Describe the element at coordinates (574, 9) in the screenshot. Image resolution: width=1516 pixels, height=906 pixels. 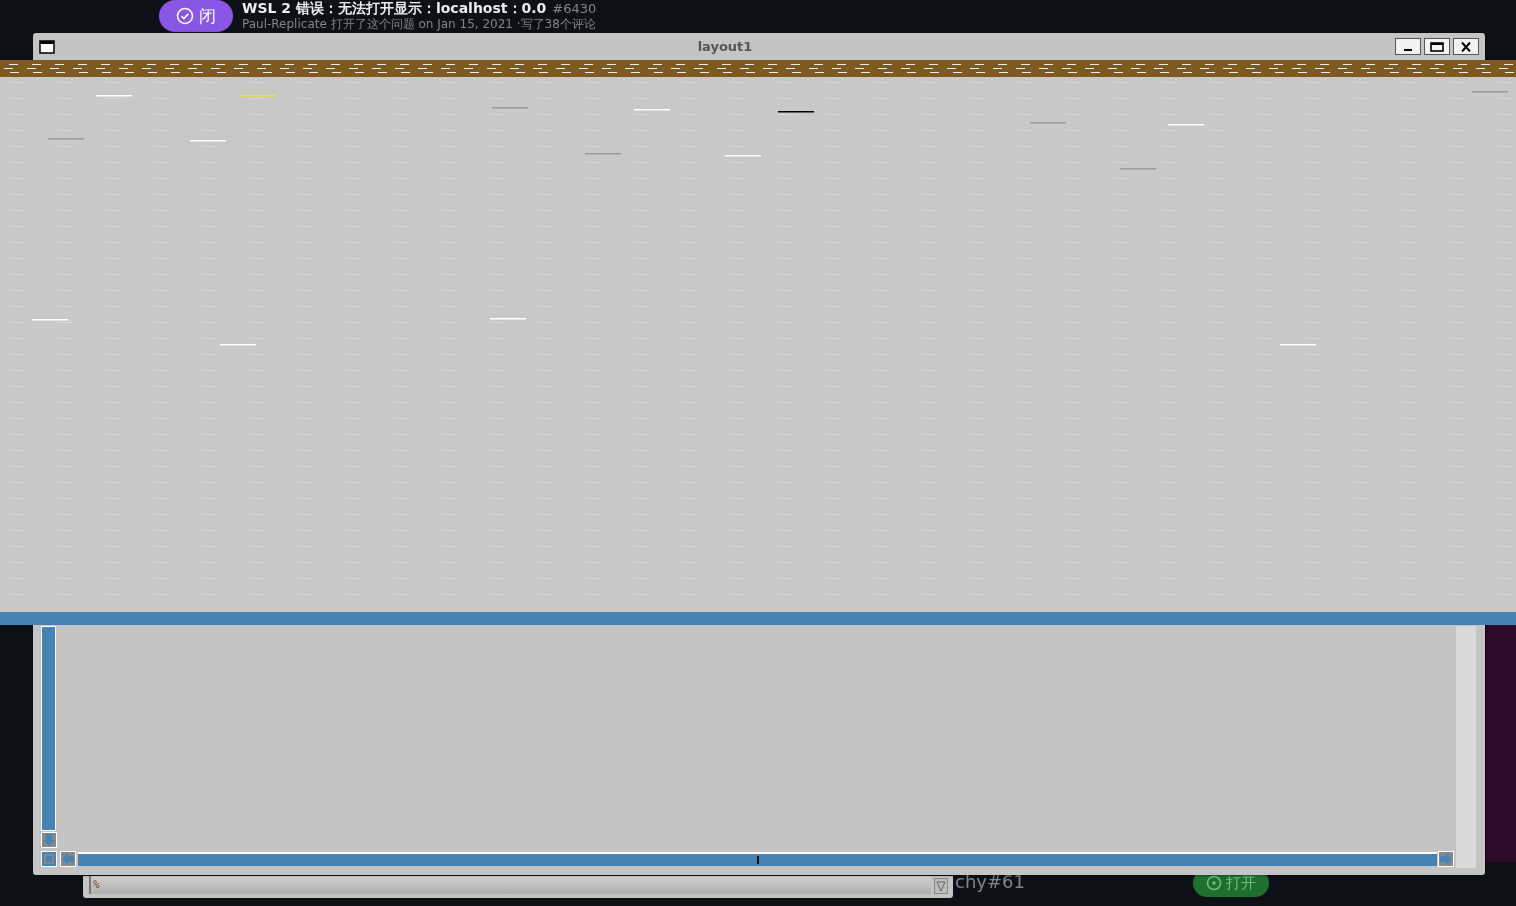
I see `issue-number: #6430` at that location.